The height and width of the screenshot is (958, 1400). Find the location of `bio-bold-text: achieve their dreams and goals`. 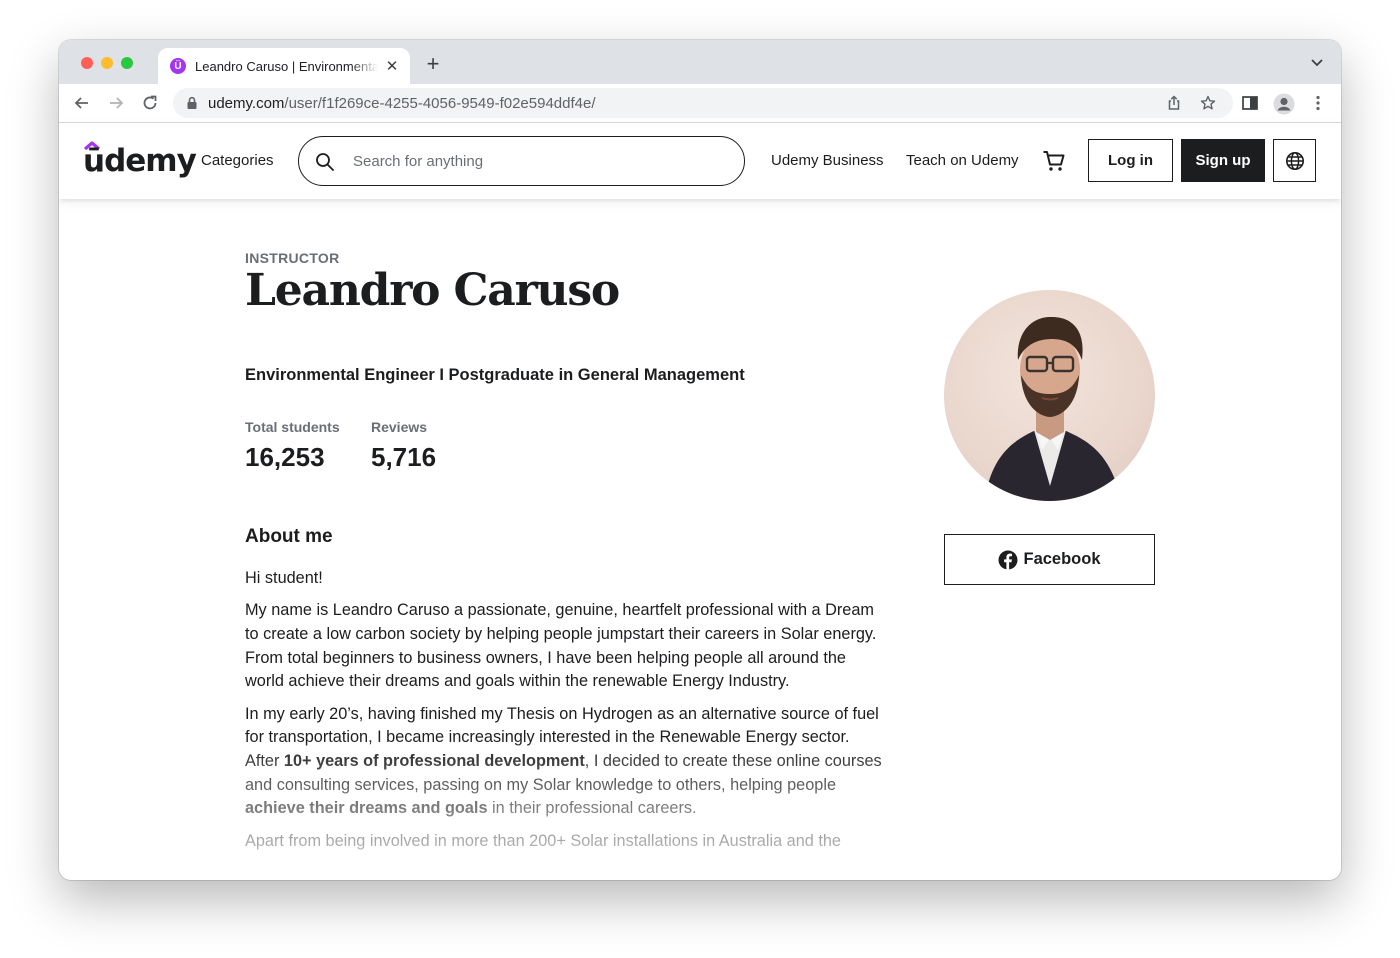

bio-bold-text: achieve their dreams and goals is located at coordinates (366, 808).